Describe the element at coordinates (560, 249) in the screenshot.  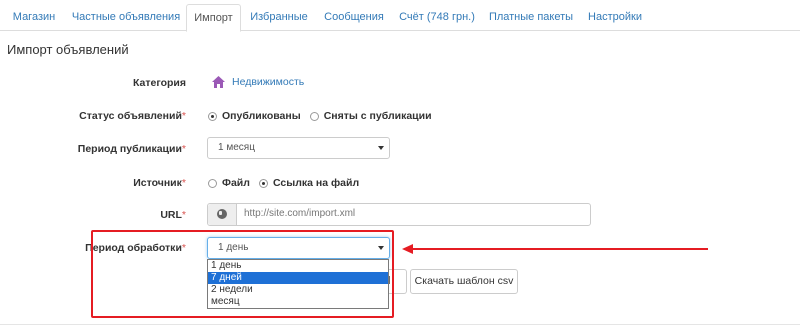
I see `annotation-arrow-line` at that location.